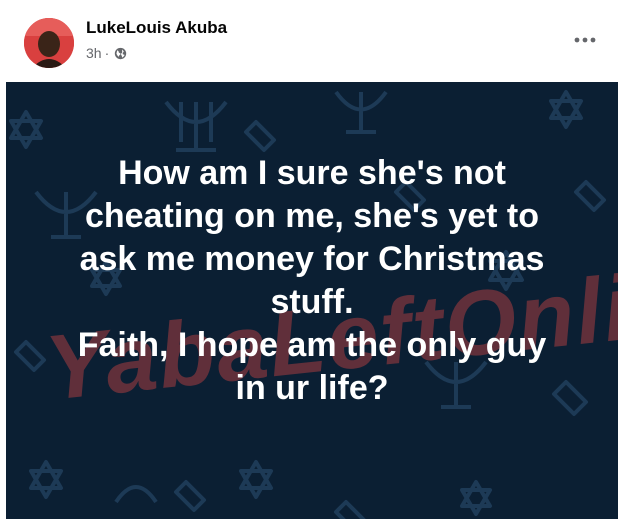  I want to click on text-line: stuff., so click(312, 302).